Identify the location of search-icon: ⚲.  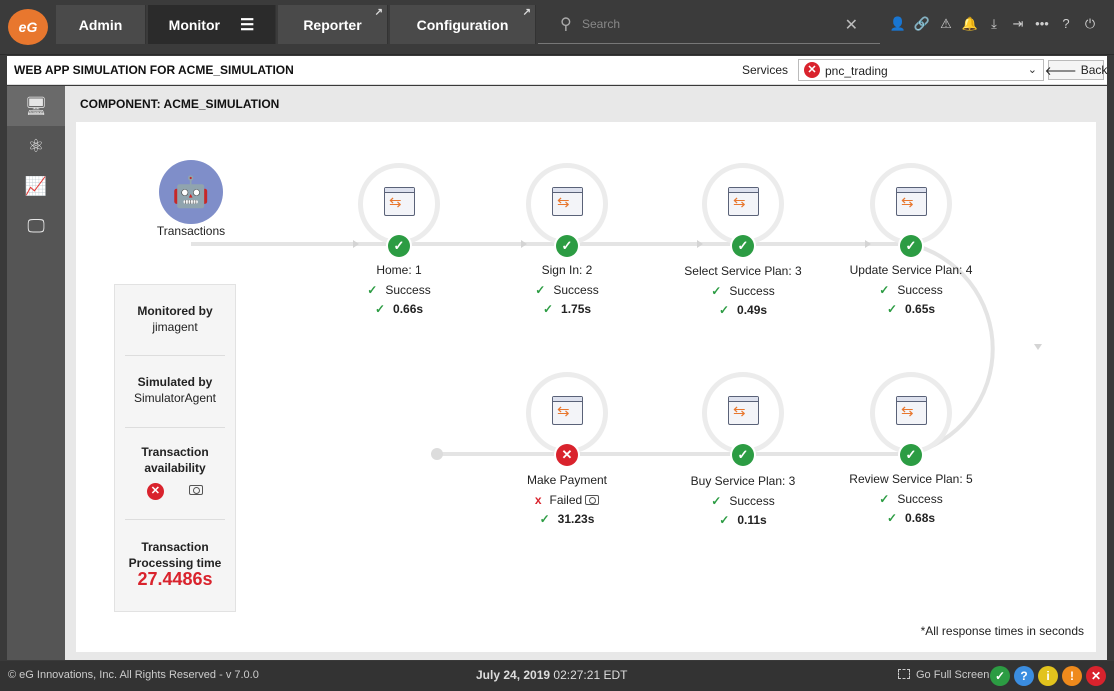
(566, 24).